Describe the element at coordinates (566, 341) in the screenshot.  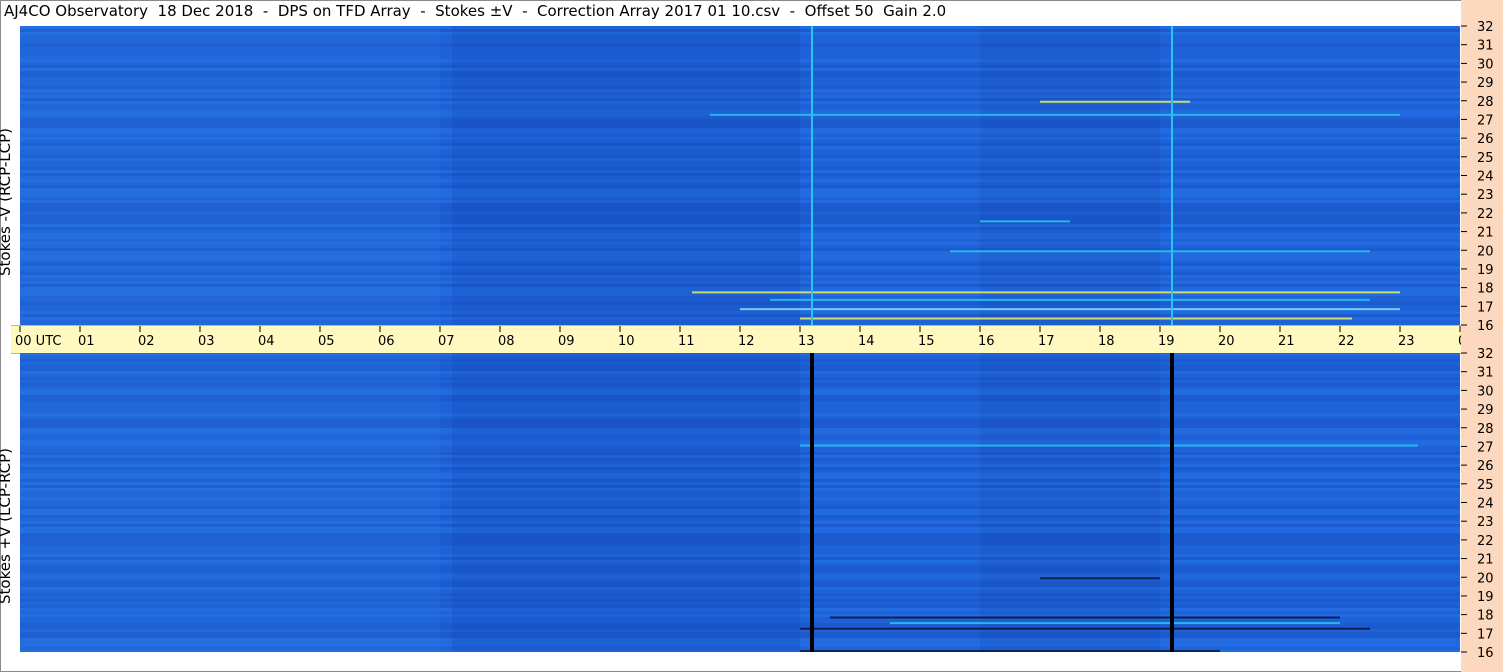
I see `time-tick-label: 09` at that location.